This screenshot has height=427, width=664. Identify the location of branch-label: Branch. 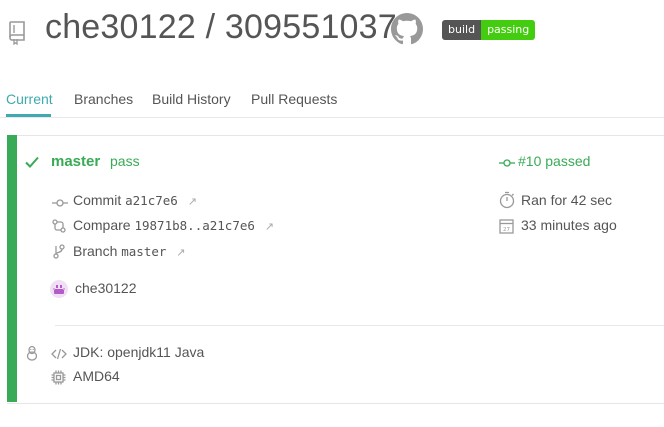
(95, 251).